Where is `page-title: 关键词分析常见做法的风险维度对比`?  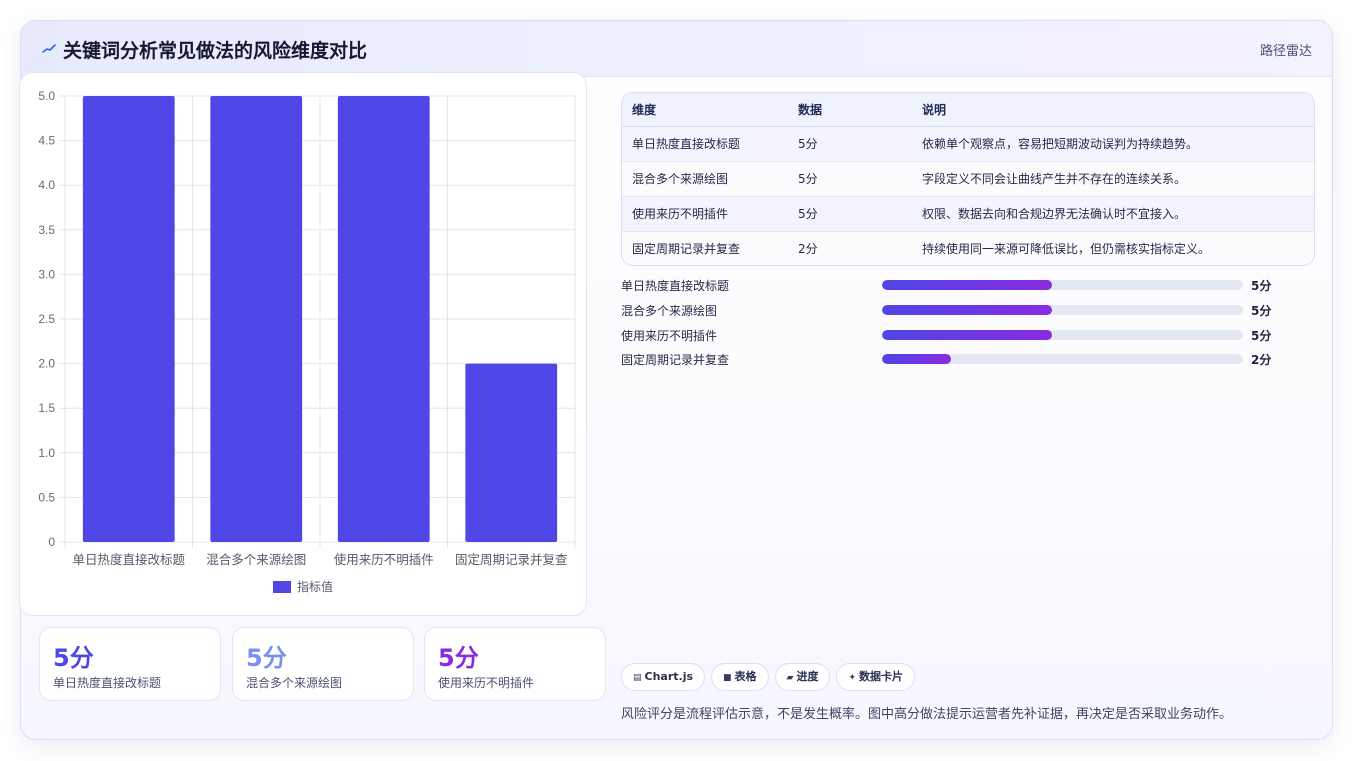
page-title: 关键词分析常见做法的风险维度对比 is located at coordinates (215, 51).